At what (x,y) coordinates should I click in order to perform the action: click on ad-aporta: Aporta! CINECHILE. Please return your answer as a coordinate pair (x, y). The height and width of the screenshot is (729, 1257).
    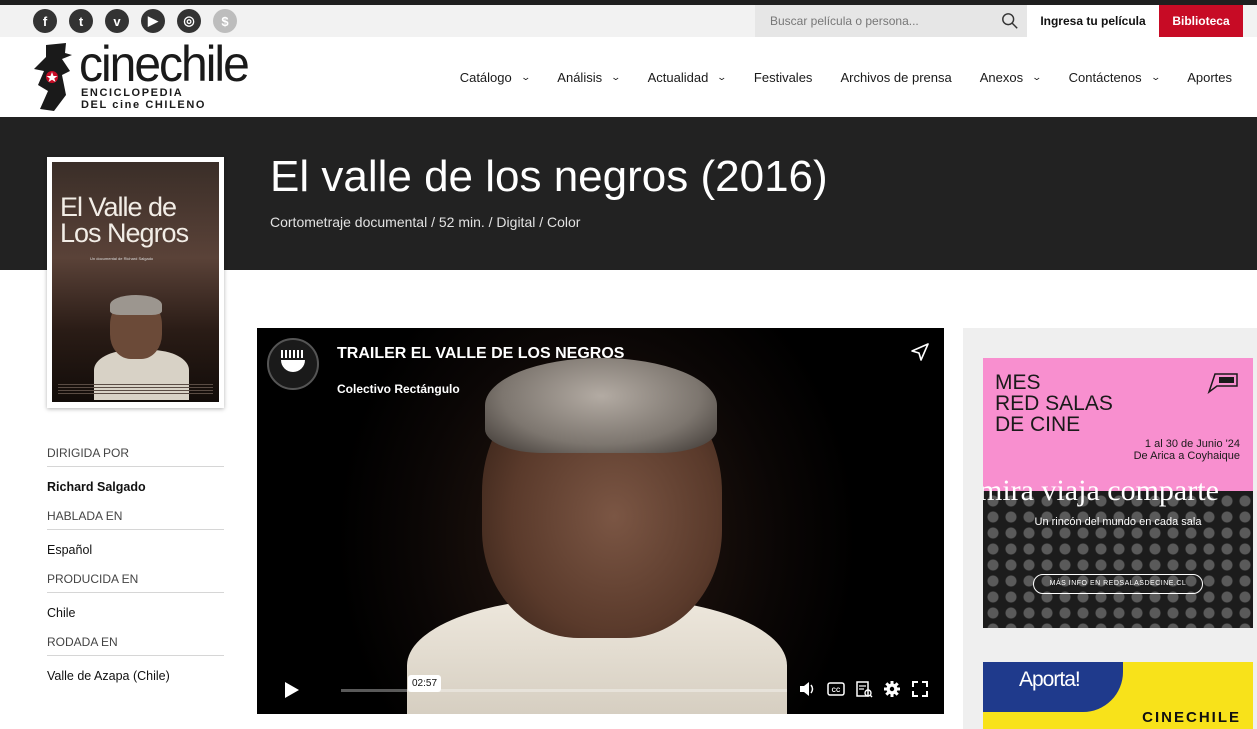
    Looking at the image, I should click on (1118, 695).